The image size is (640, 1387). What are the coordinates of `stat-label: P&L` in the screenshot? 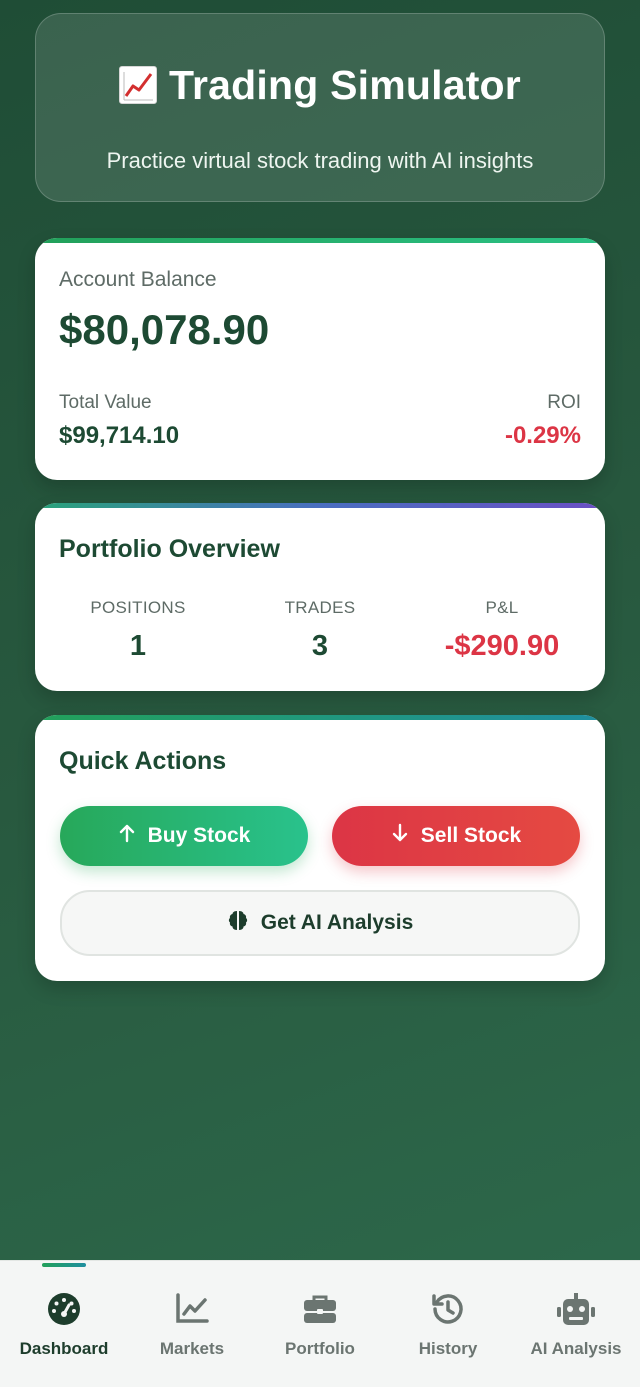 It's located at (502, 607).